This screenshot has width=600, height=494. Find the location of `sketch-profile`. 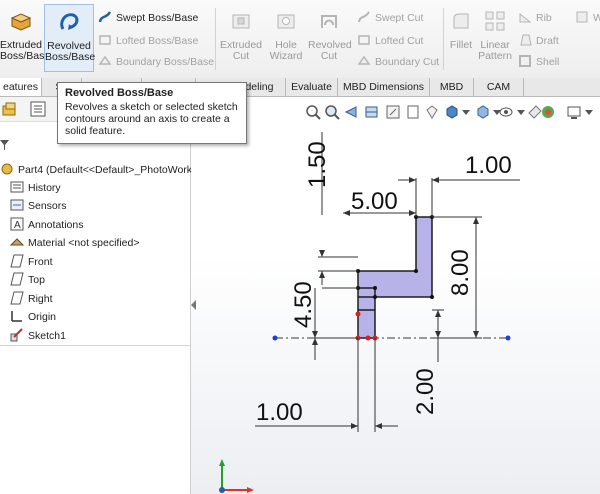

sketch-profile is located at coordinates (395, 277).